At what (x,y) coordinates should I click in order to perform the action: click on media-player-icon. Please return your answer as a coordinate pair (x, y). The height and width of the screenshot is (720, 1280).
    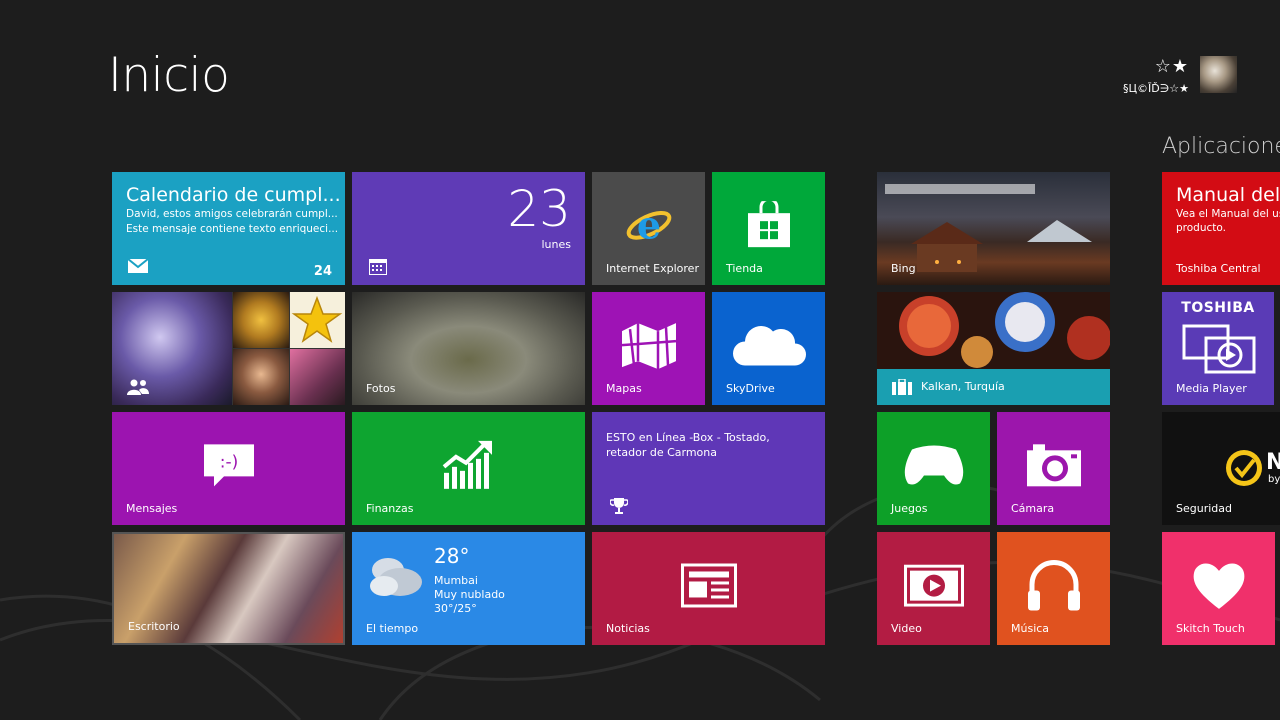
    Looking at the image, I should click on (1219, 349).